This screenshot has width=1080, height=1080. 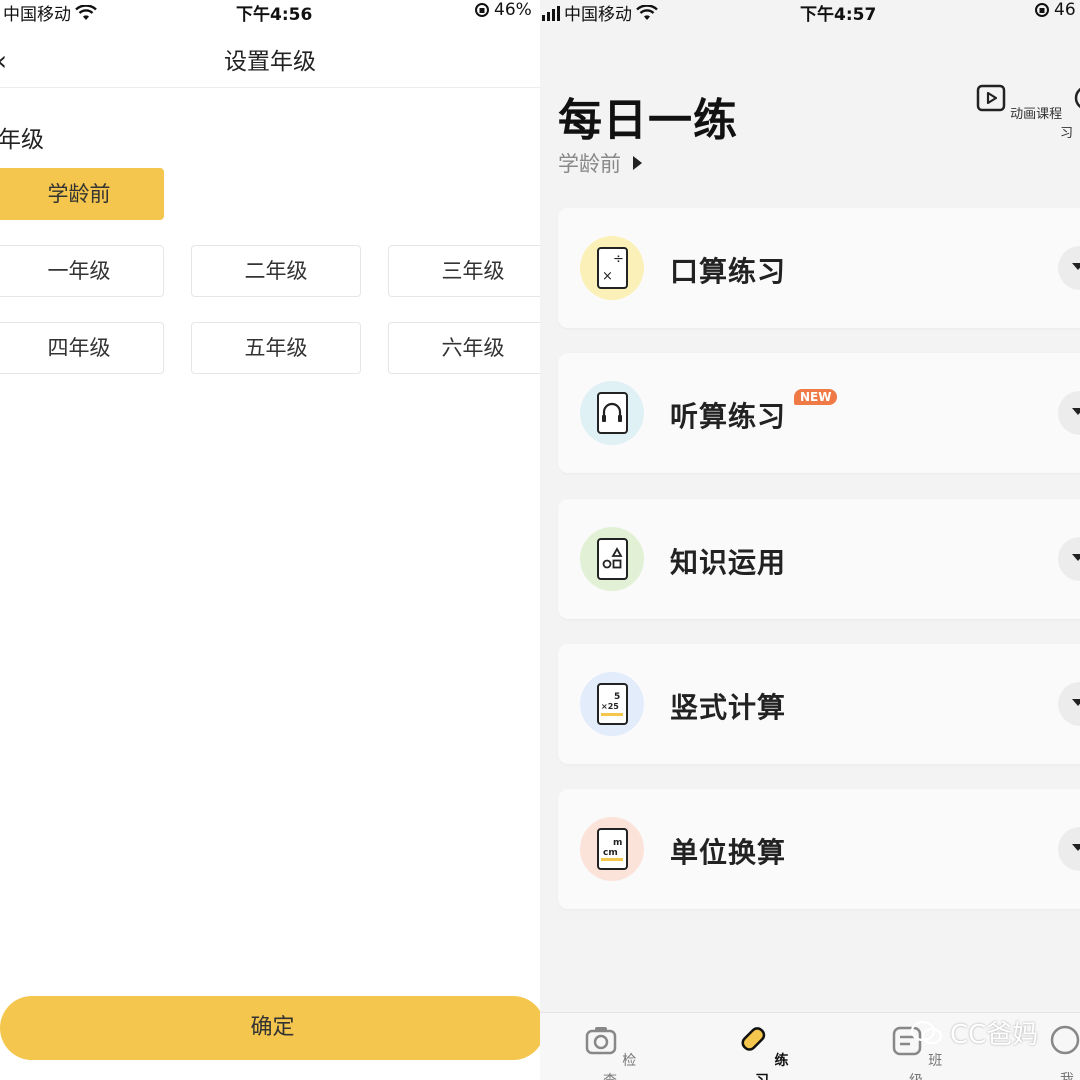 I want to click on vertical-calc-icon: 5 ×25, so click(x=612, y=704).